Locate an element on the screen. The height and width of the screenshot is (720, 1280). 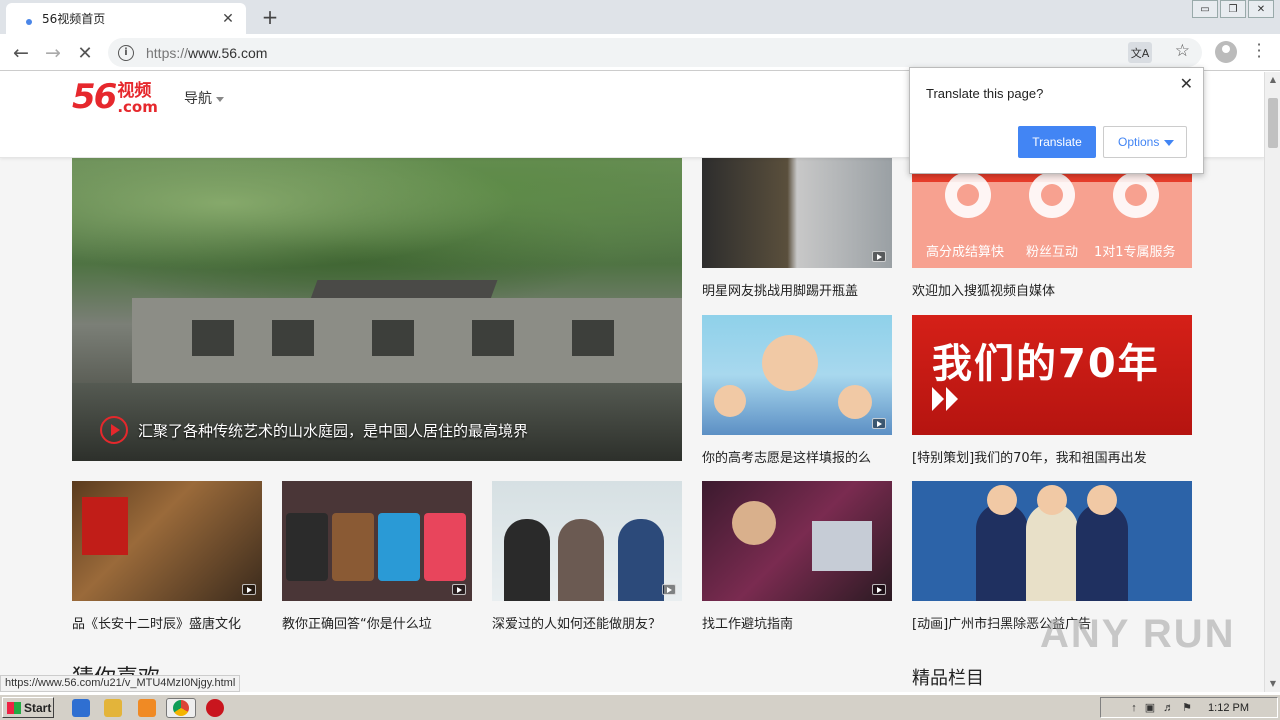
hero-caption-text: 汇聚了各种传统艺术的山水庭园，是中国人居住的最高境界 is located at coordinates (333, 430).